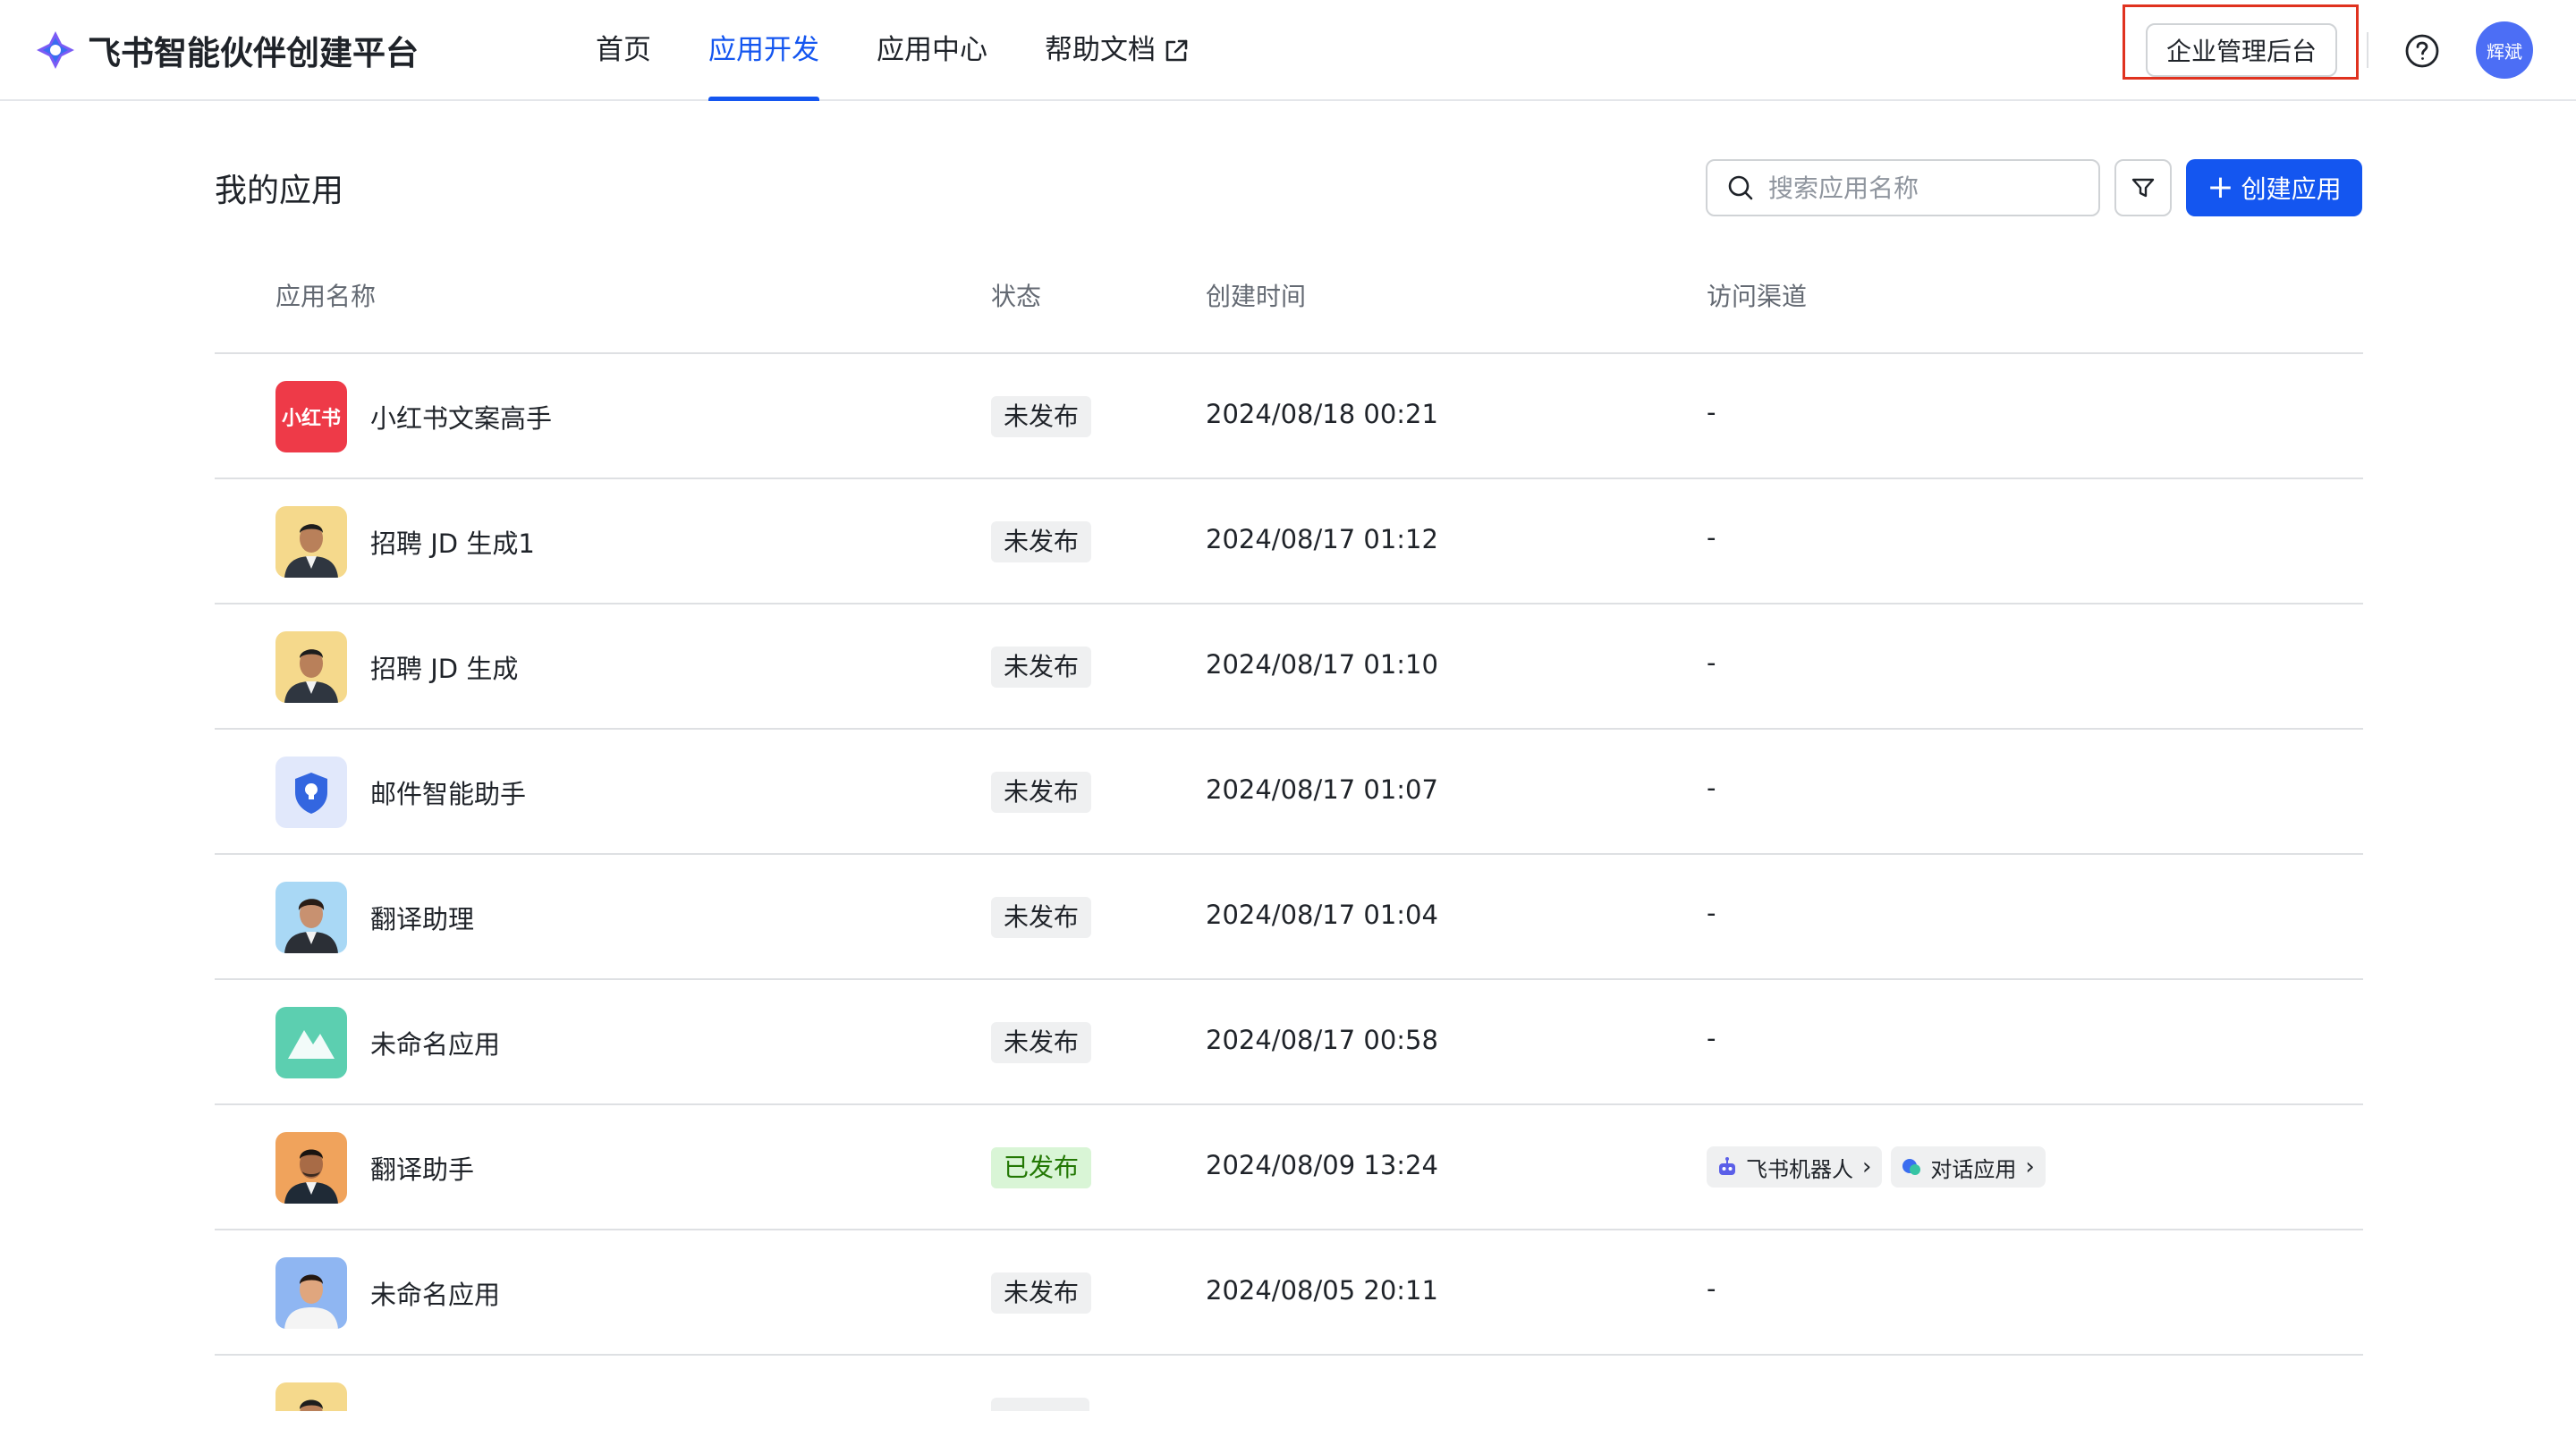 Image resolution: width=2576 pixels, height=1454 pixels. What do you see at coordinates (2291, 189) in the screenshot?
I see `create-app-label: 创建应用` at bounding box center [2291, 189].